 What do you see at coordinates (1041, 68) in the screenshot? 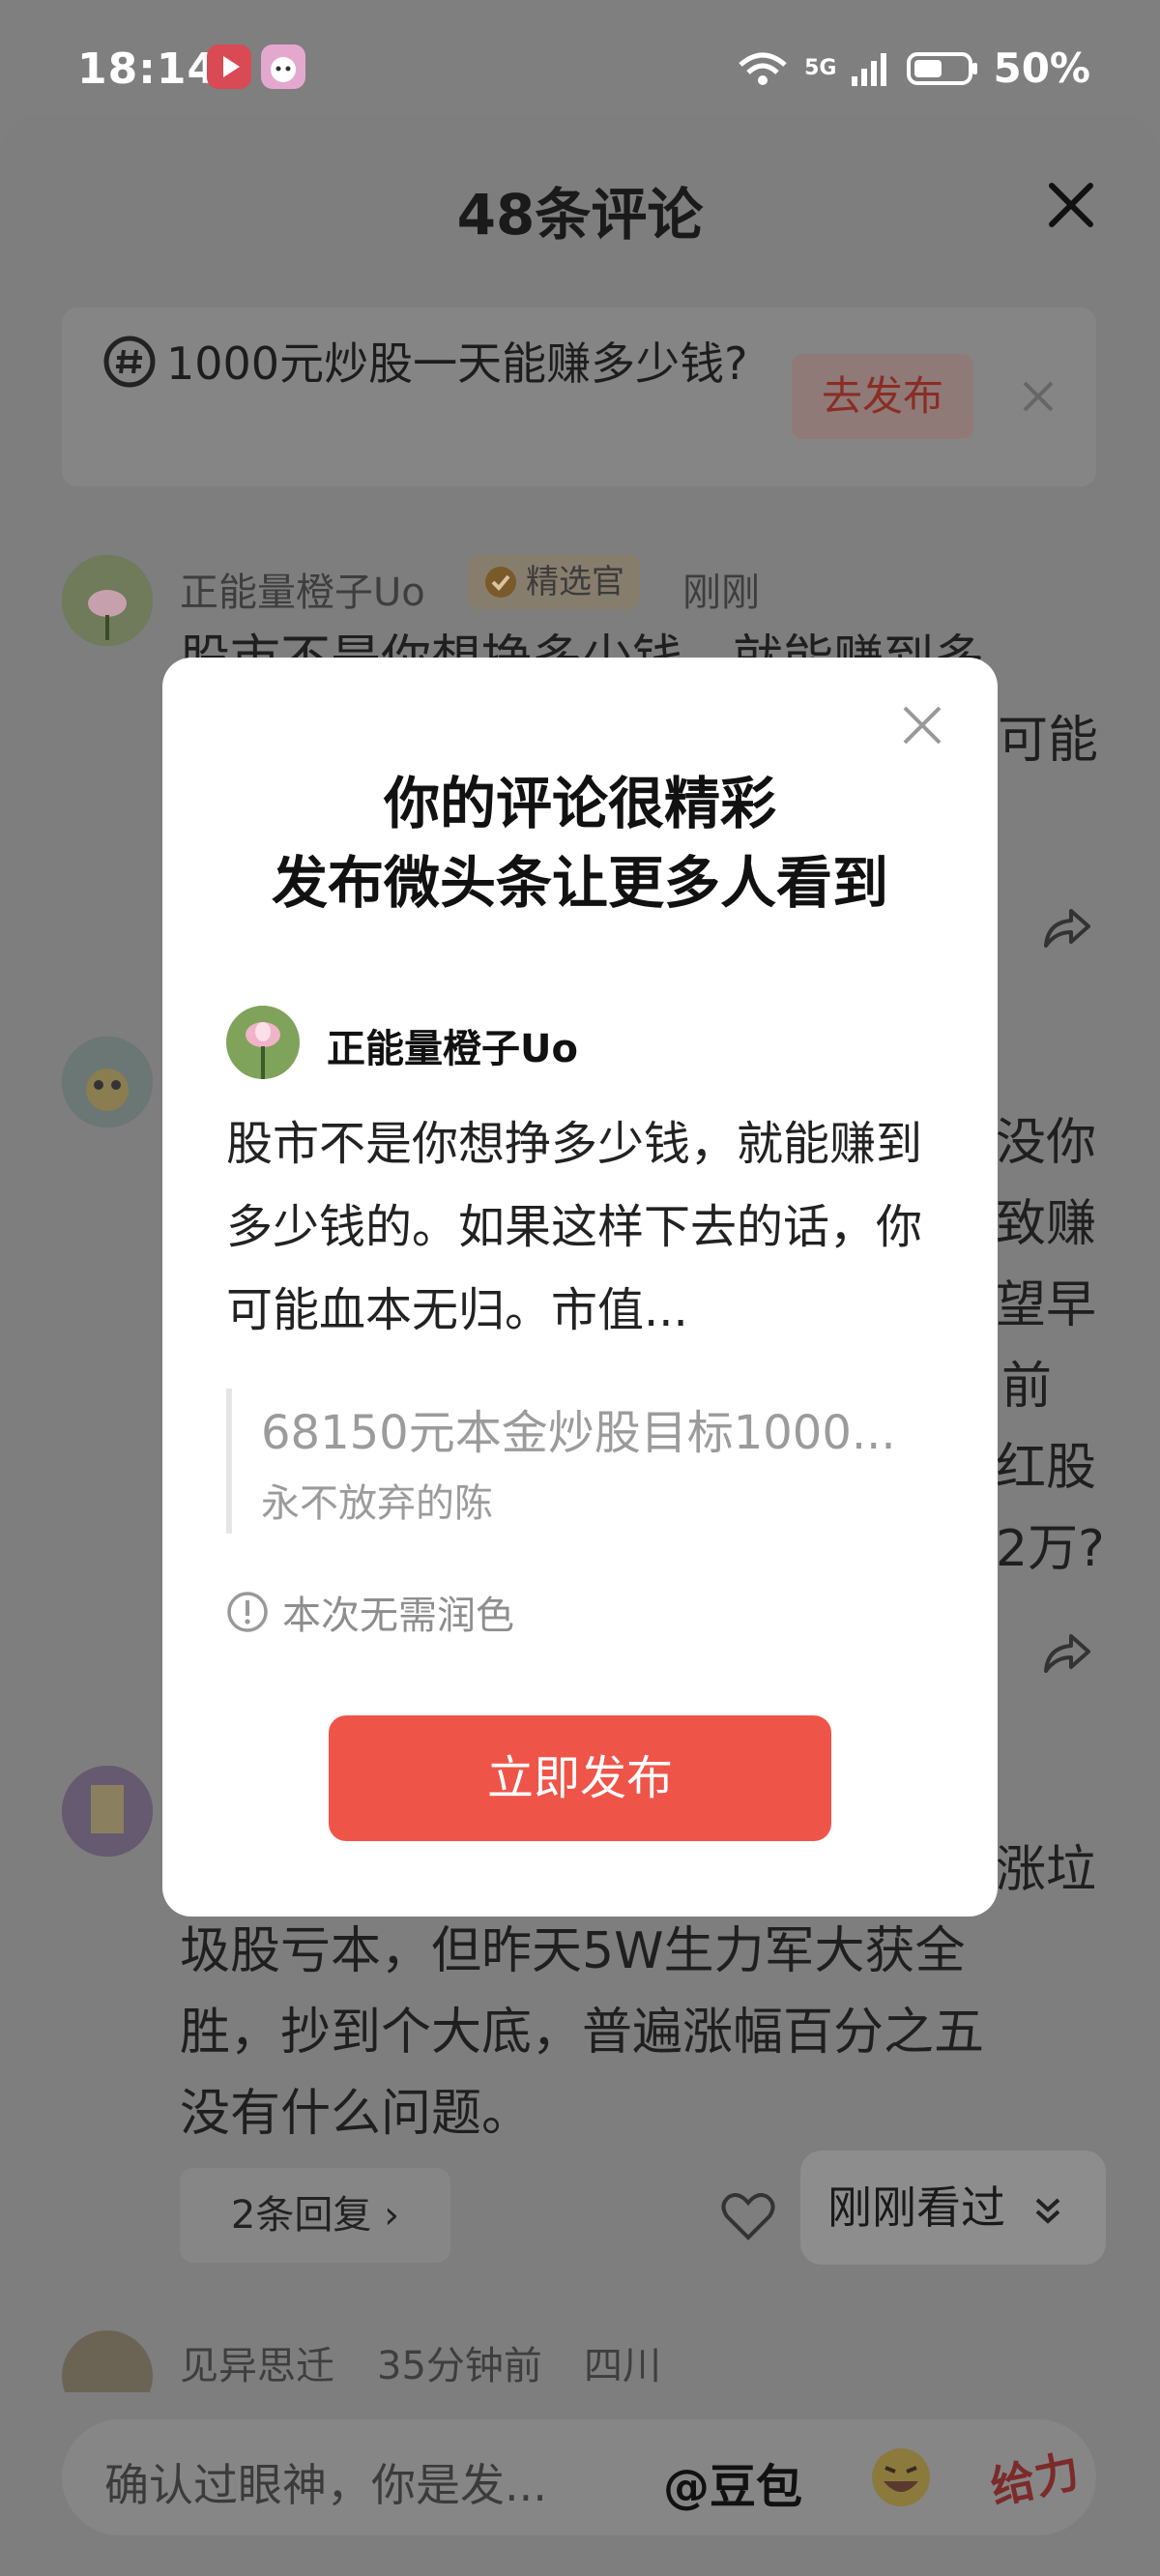
I see `battery-level: 50%` at bounding box center [1041, 68].